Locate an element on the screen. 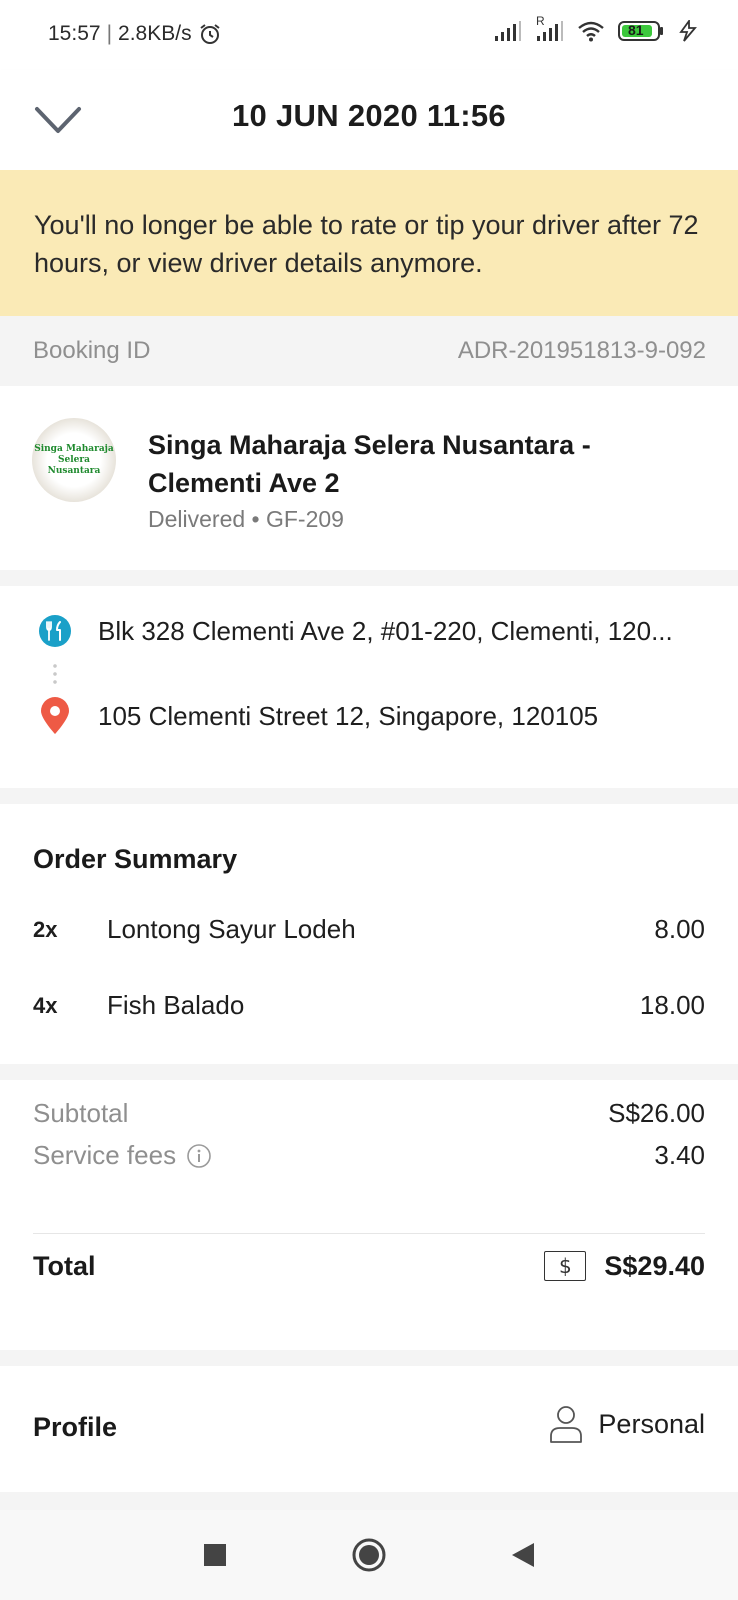 This screenshot has height=1600, width=738. profile-value-group: Personal is located at coordinates (626, 1424).